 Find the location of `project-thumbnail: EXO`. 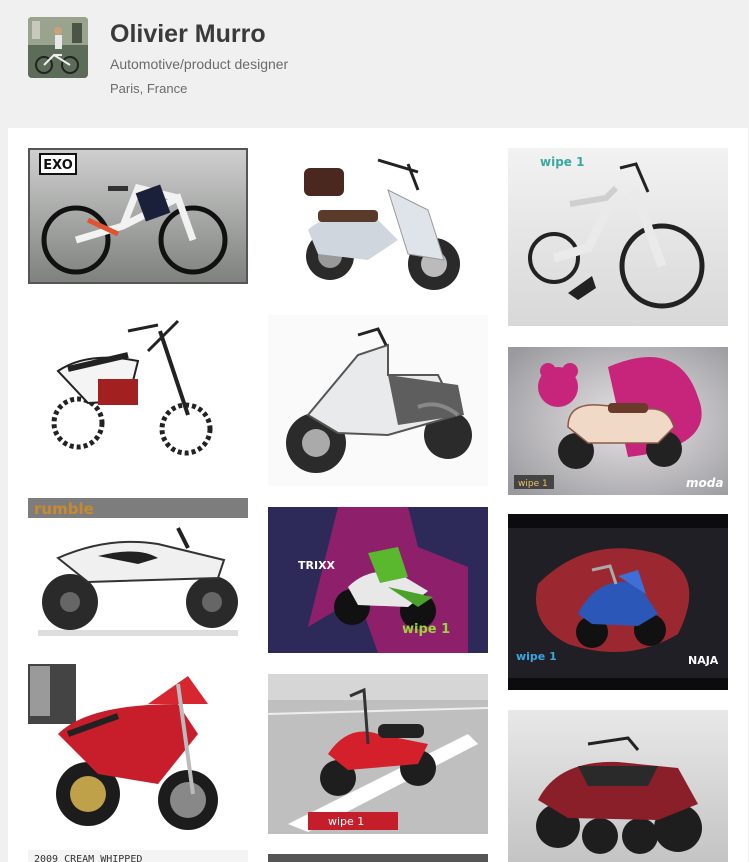

project-thumbnail: EXO is located at coordinates (138, 216).